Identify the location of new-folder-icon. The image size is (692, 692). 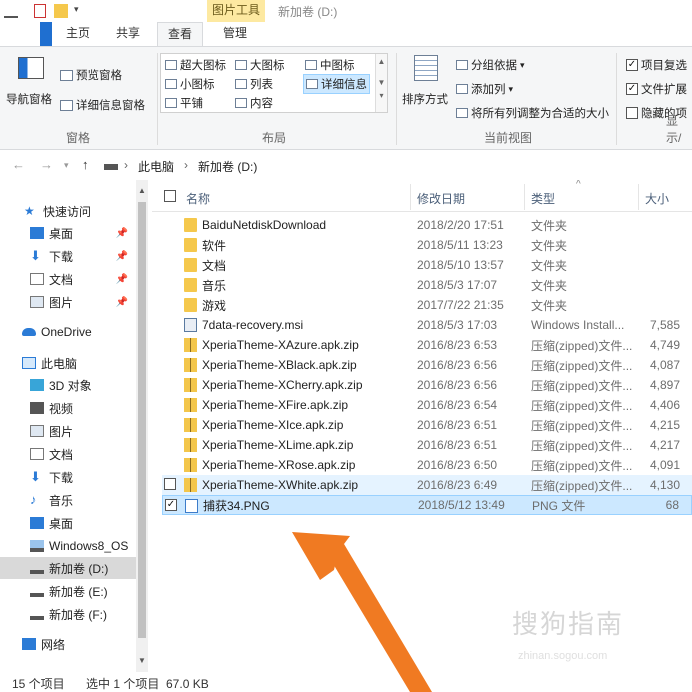
(61, 11).